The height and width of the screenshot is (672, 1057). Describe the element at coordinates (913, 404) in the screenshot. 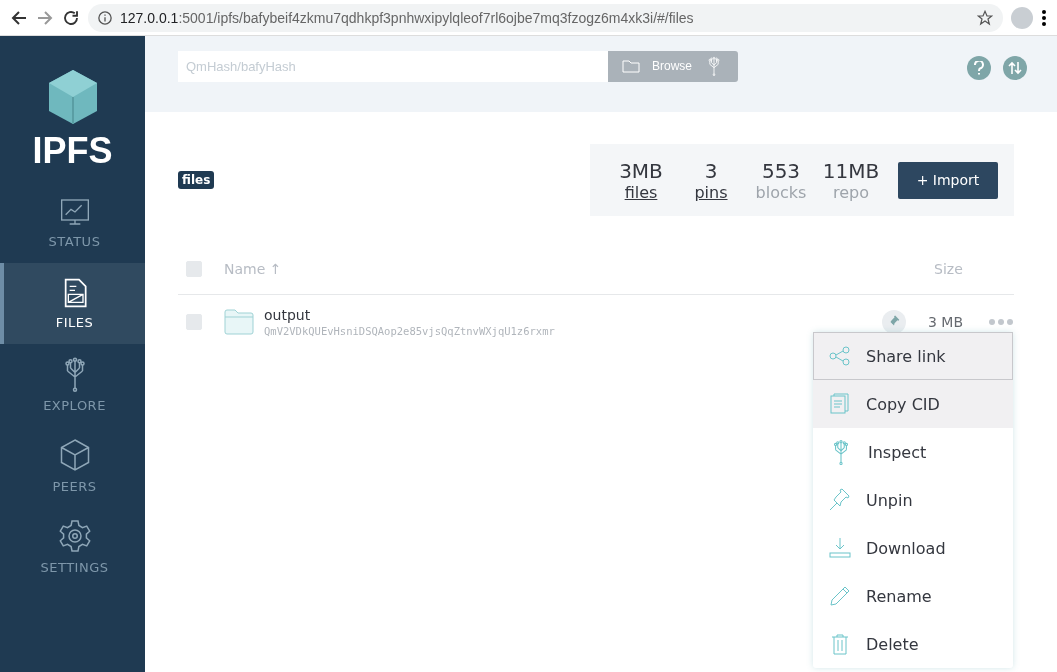

I see `menu-item: Copy CID` at that location.